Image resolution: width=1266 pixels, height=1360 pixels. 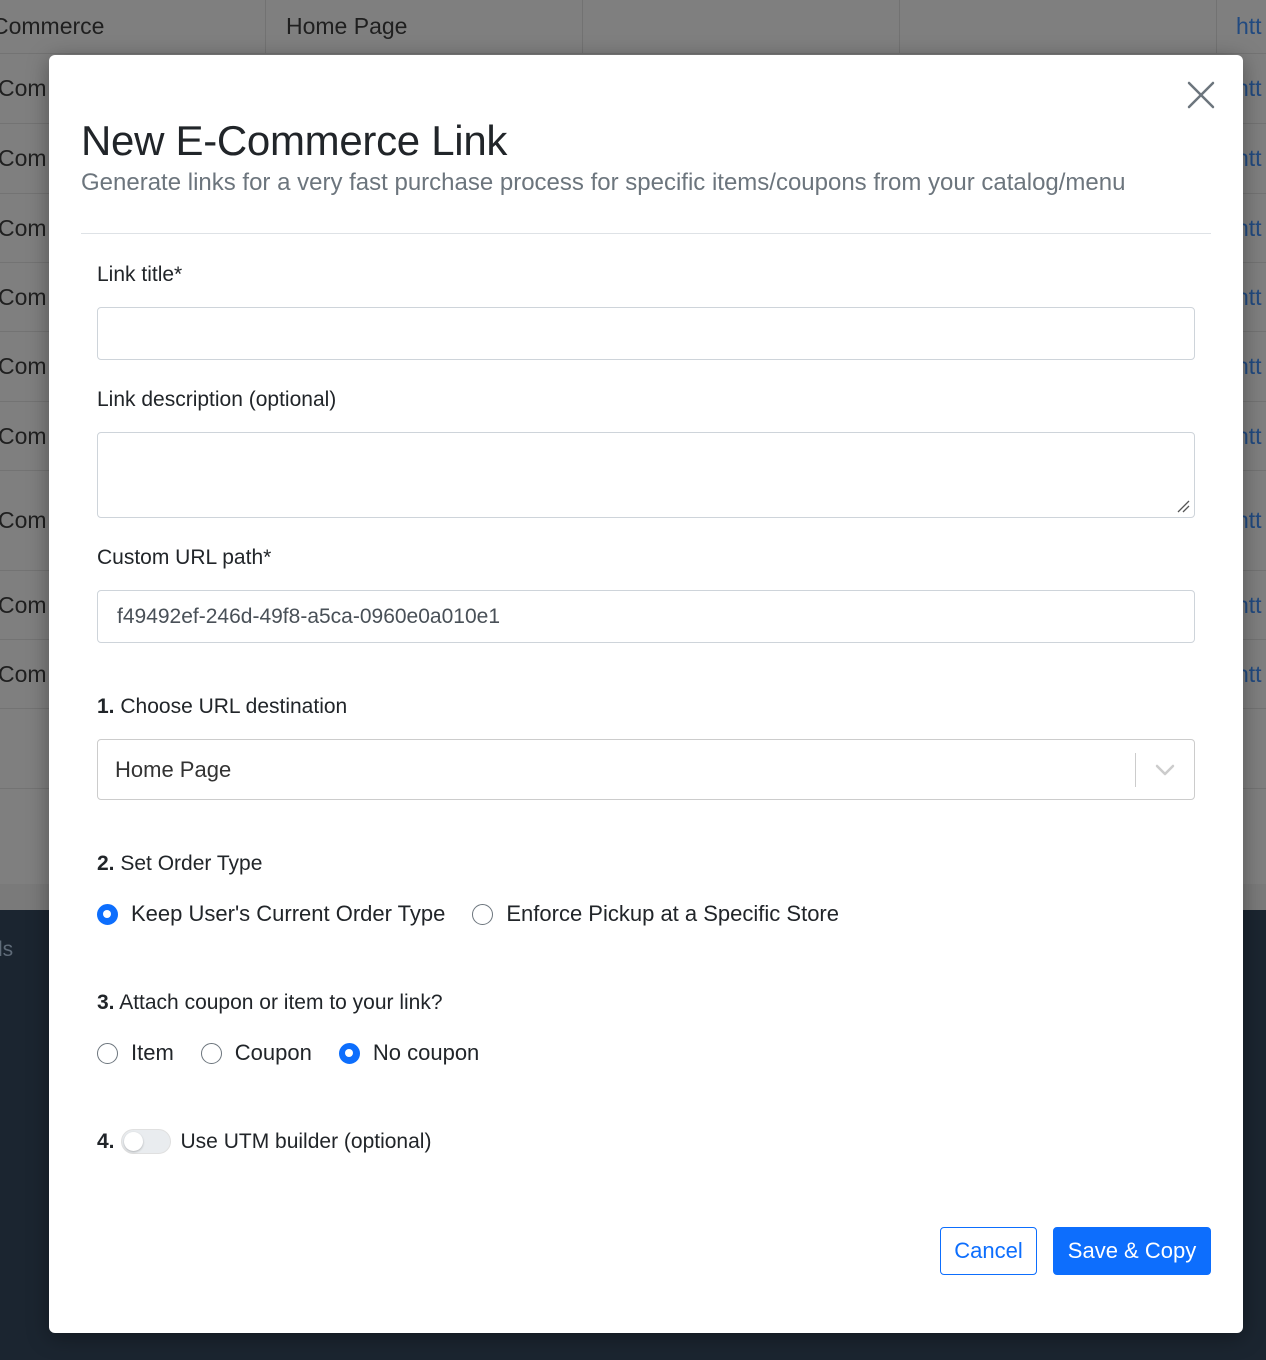 What do you see at coordinates (217, 399) in the screenshot?
I see `link-description-label: Link description (optional)` at bounding box center [217, 399].